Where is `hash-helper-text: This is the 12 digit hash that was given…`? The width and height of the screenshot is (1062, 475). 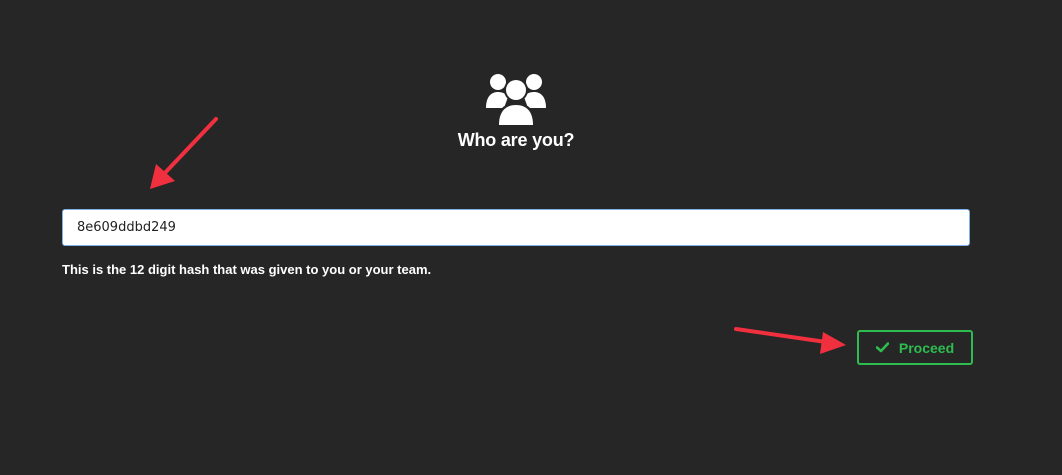
hash-helper-text: This is the 12 digit hash that was given… is located at coordinates (247, 269).